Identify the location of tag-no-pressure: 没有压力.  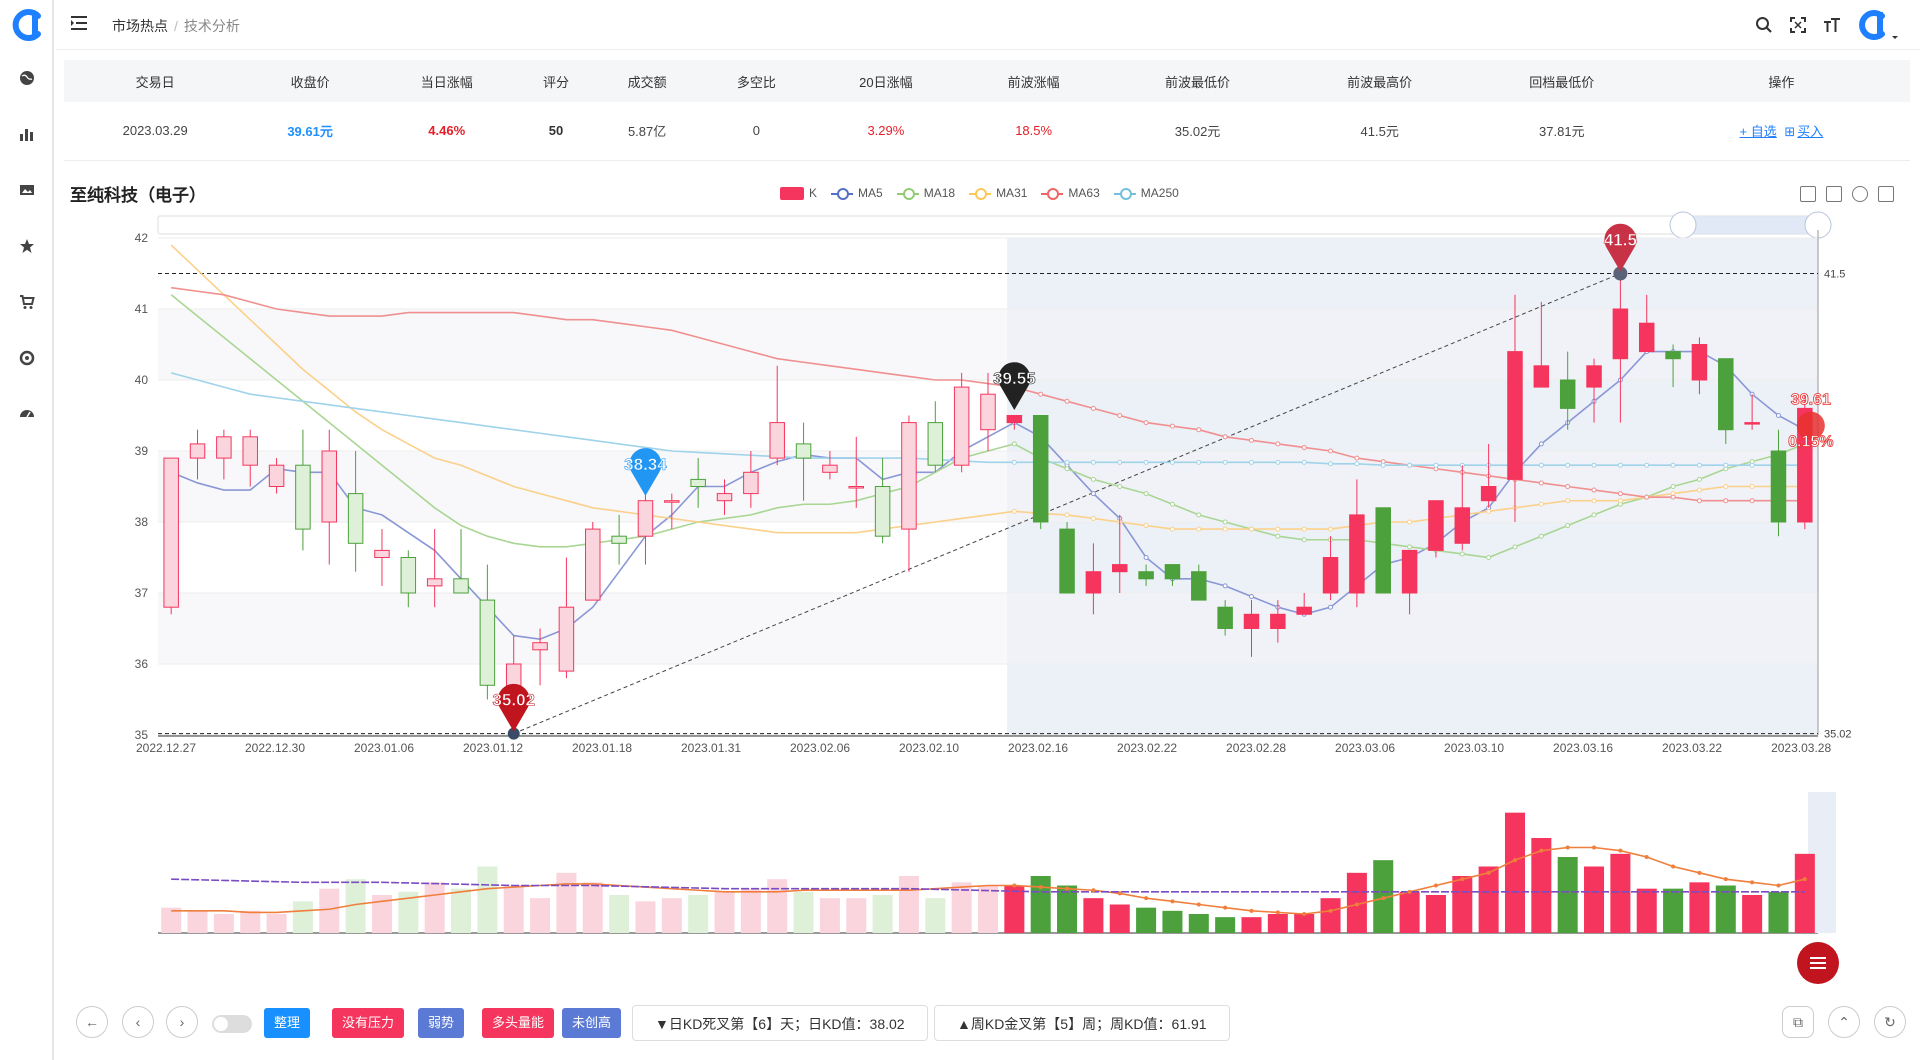
(368, 1023).